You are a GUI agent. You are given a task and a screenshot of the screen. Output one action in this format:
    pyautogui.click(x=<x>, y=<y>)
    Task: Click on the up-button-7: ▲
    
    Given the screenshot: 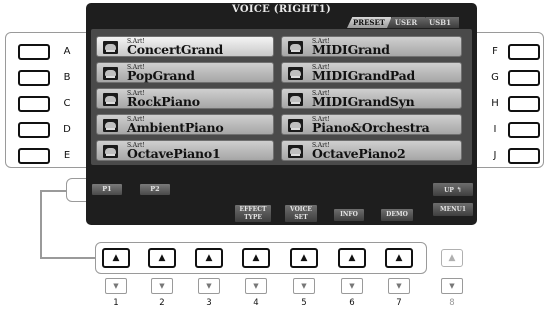 What is the action you would take?
    pyautogui.click(x=399, y=258)
    